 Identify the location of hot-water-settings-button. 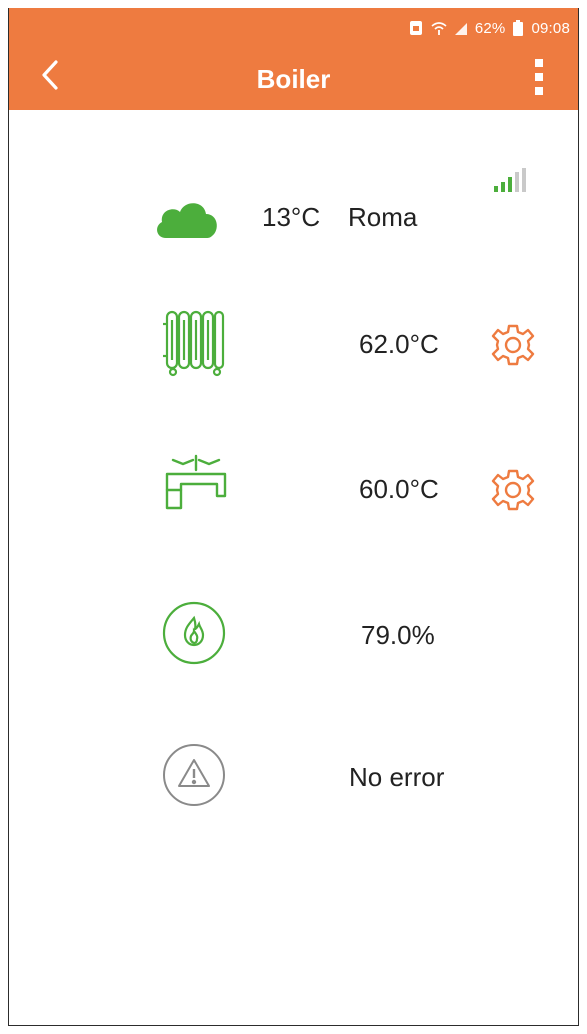
(513, 492).